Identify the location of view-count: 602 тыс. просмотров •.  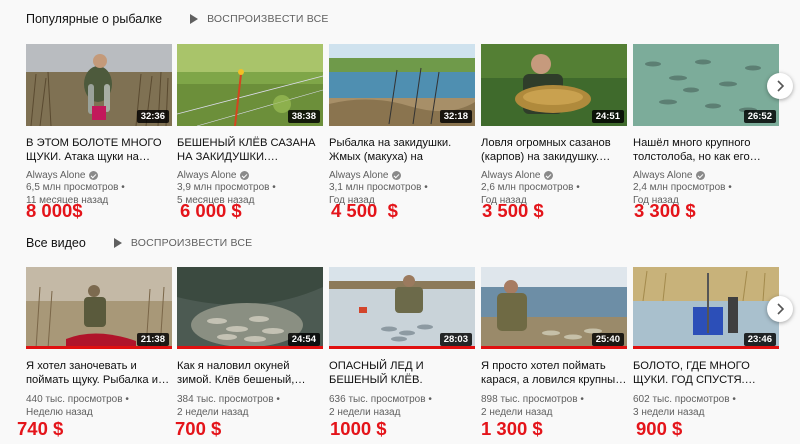
(684, 399).